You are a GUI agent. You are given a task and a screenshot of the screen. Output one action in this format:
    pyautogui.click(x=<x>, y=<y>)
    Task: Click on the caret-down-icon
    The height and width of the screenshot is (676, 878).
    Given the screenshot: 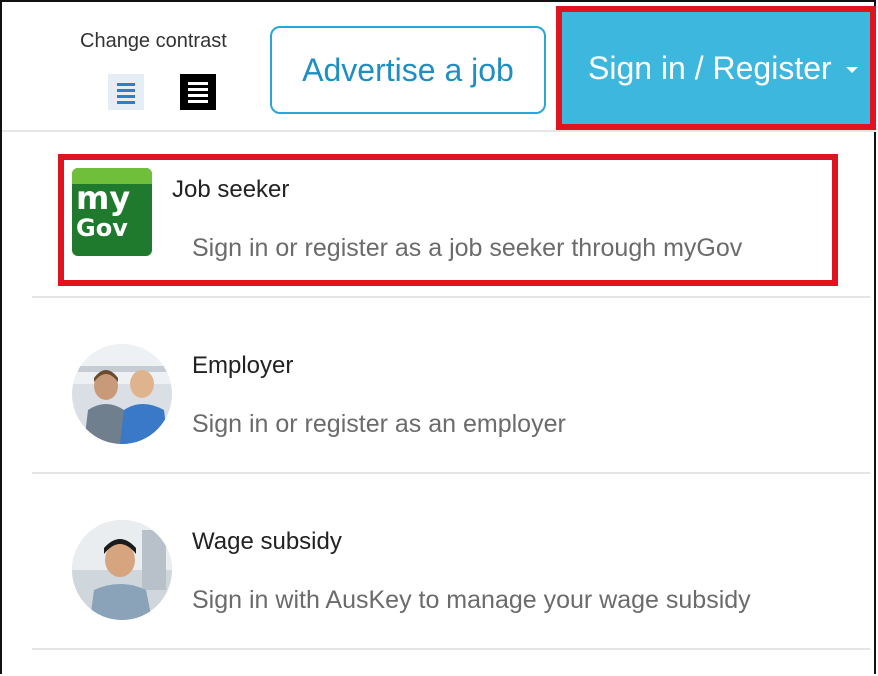 What is the action you would take?
    pyautogui.click(x=851, y=70)
    